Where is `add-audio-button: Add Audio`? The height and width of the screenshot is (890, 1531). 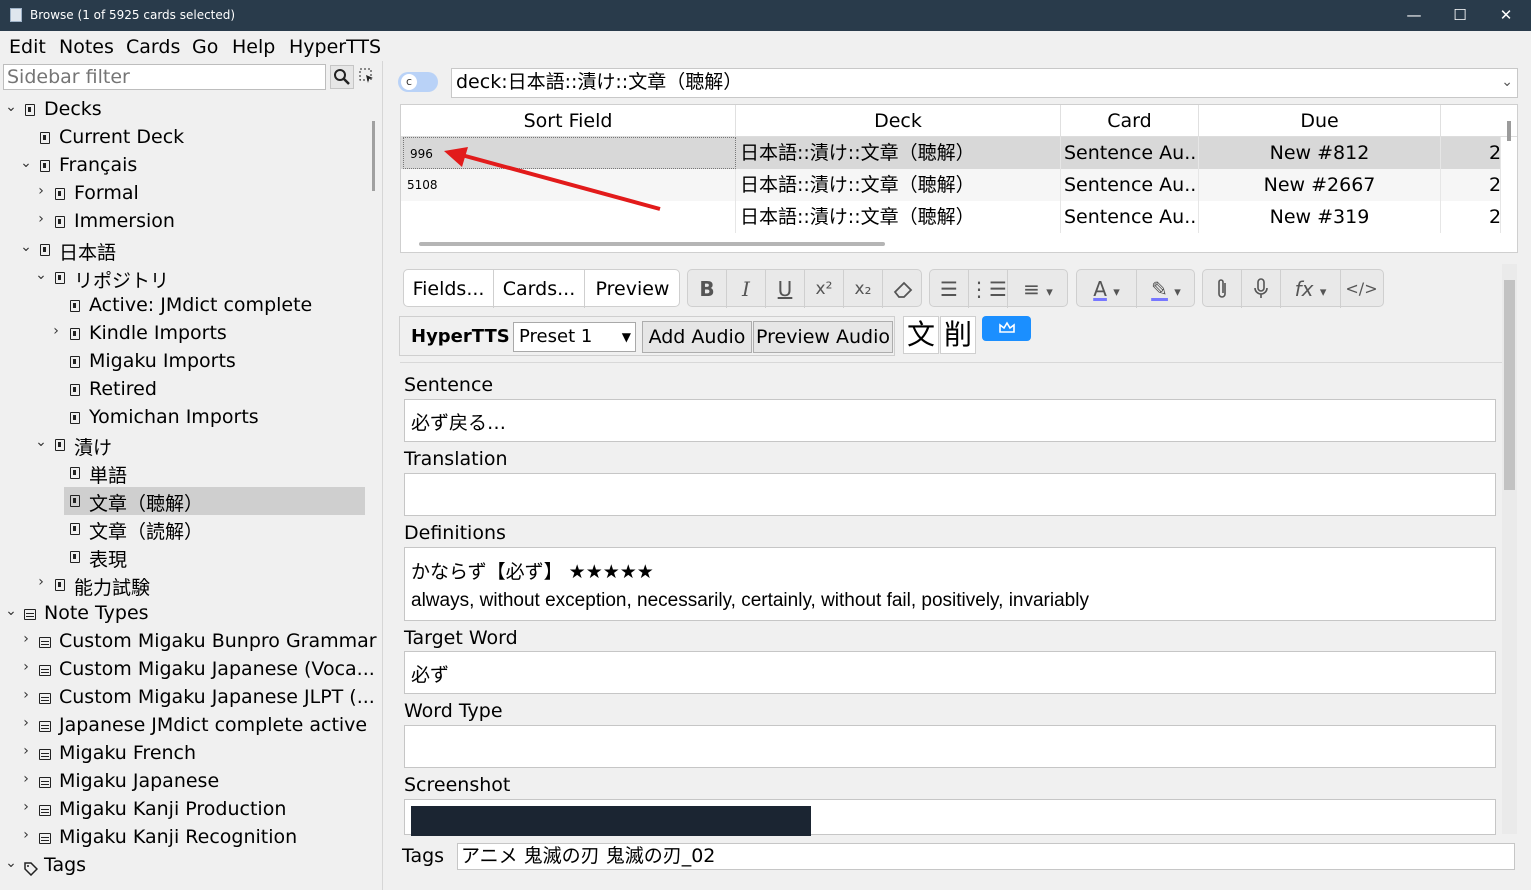
add-audio-button: Add Audio is located at coordinates (697, 337).